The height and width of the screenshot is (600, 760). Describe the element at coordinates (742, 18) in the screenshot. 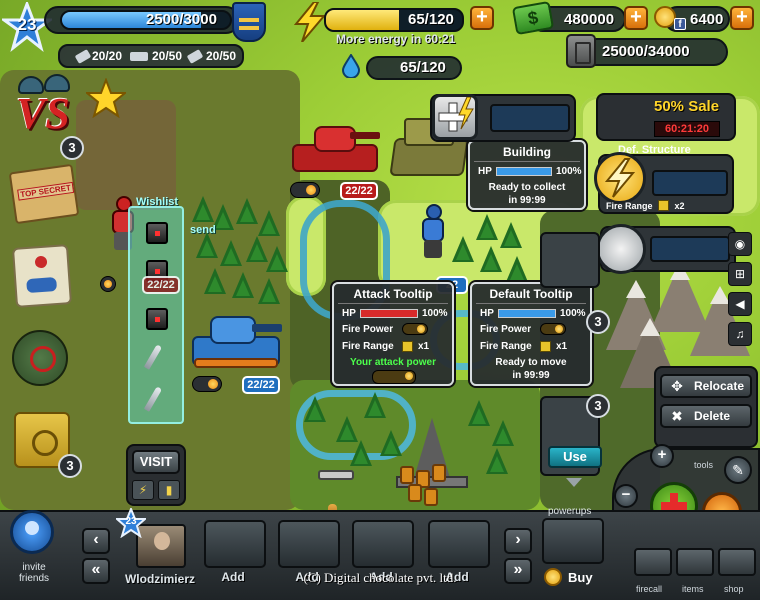

I see `add-coins-button: +` at that location.